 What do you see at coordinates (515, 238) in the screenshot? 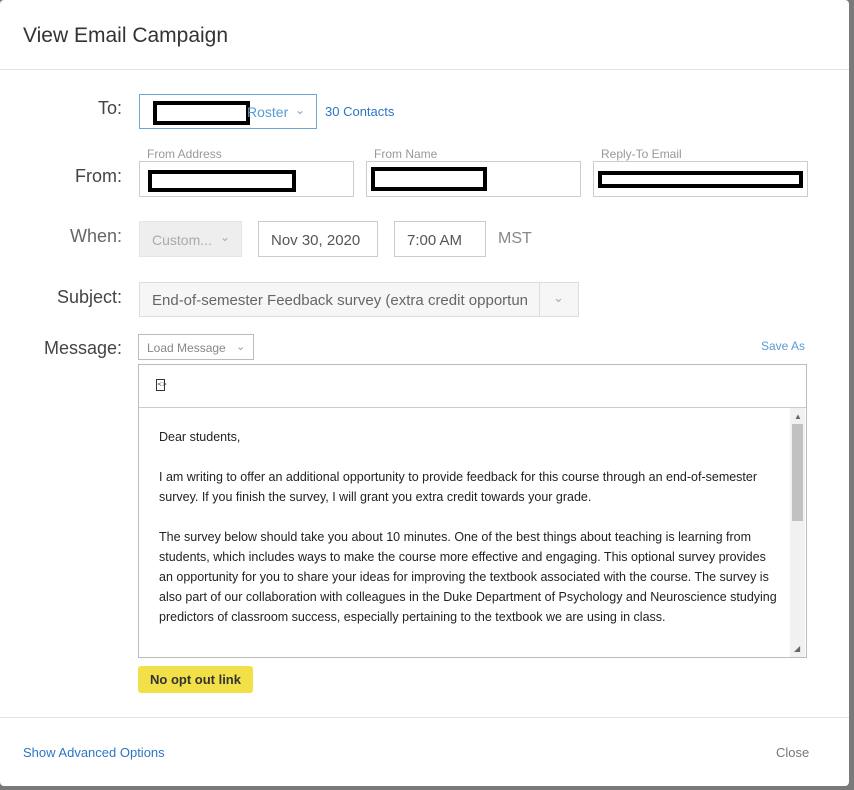
I see `timezone-label: MST` at bounding box center [515, 238].